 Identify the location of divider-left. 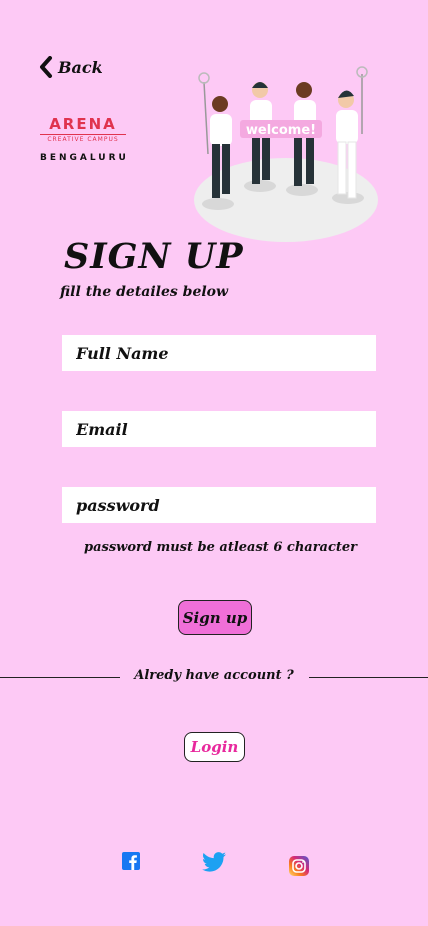
(60, 677).